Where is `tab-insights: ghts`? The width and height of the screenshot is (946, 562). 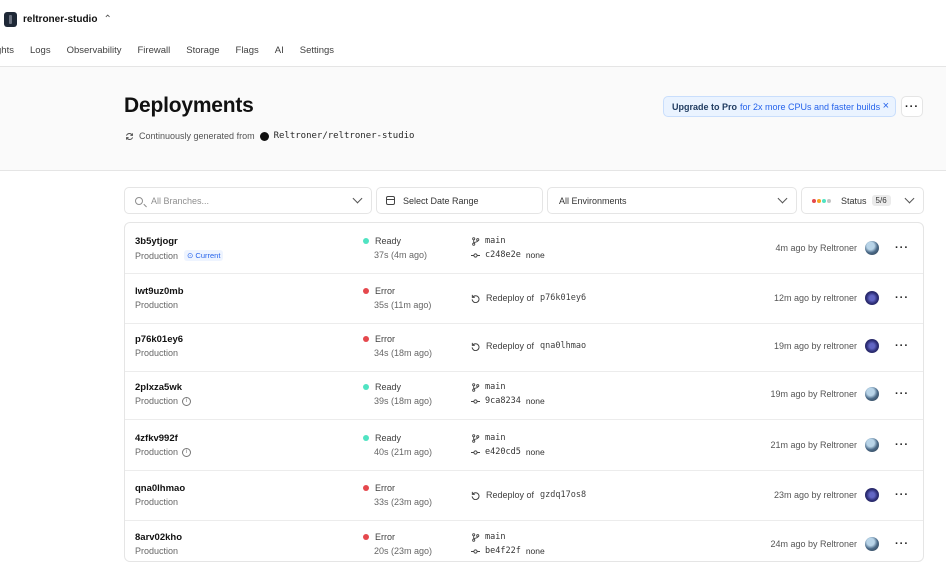 tab-insights: ghts is located at coordinates (7, 50).